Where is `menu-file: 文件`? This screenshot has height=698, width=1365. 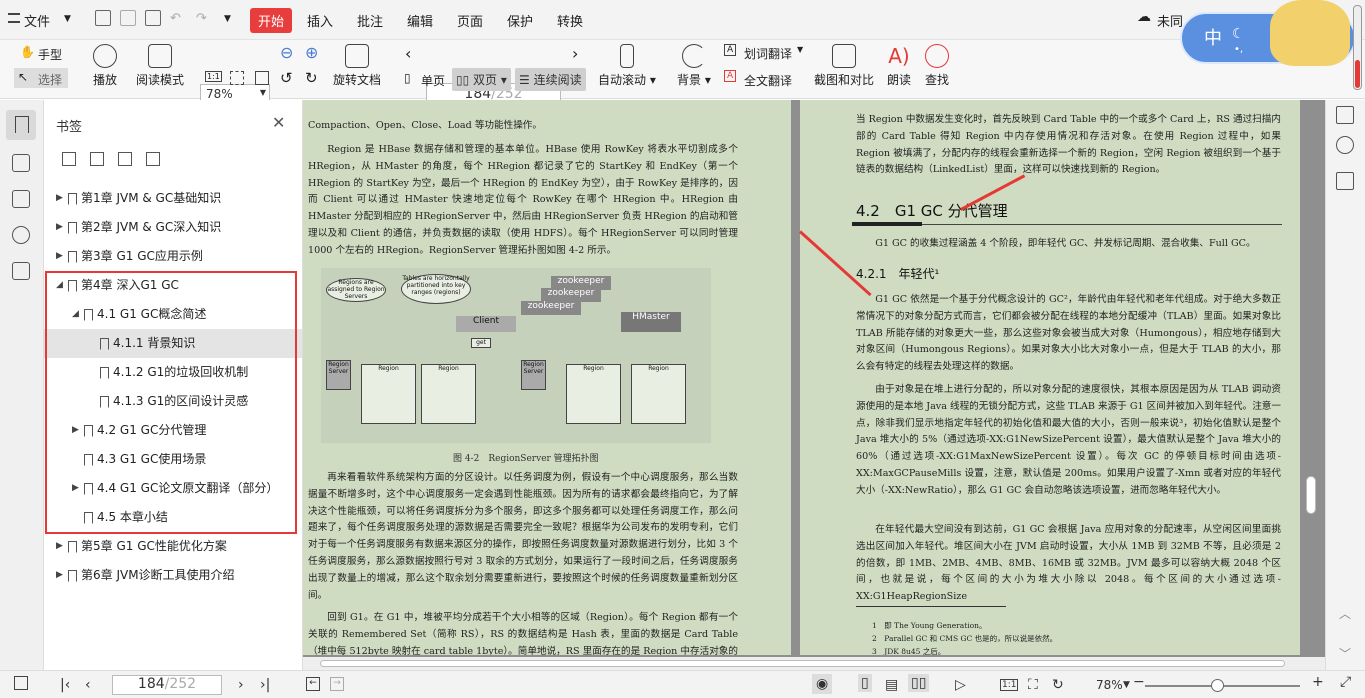 menu-file: 文件 is located at coordinates (37, 20).